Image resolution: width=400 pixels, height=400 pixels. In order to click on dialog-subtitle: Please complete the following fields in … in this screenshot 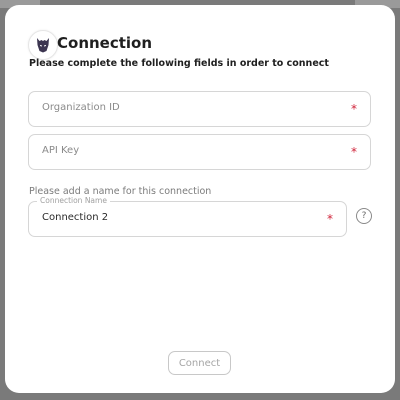, I will do `click(179, 63)`.